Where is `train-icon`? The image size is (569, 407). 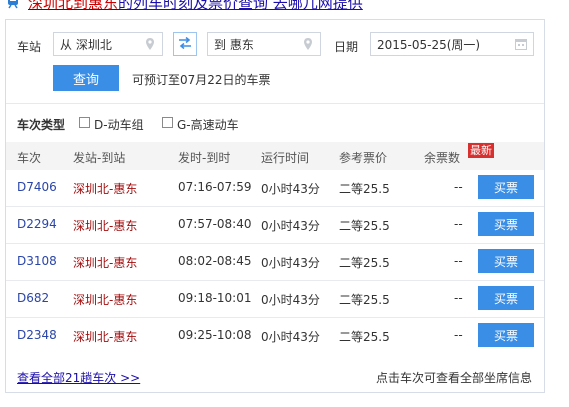
train-icon is located at coordinates (13, 4).